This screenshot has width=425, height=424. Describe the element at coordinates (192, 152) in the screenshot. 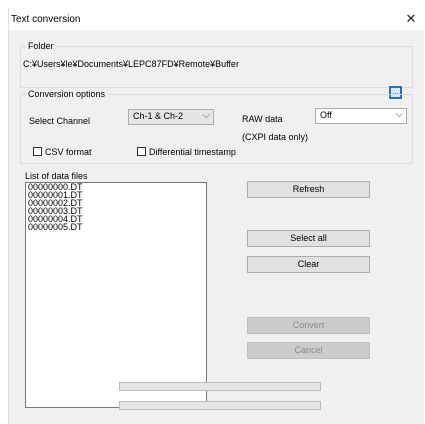

I see `differential-timestamp-label: Differential timestamp` at that location.